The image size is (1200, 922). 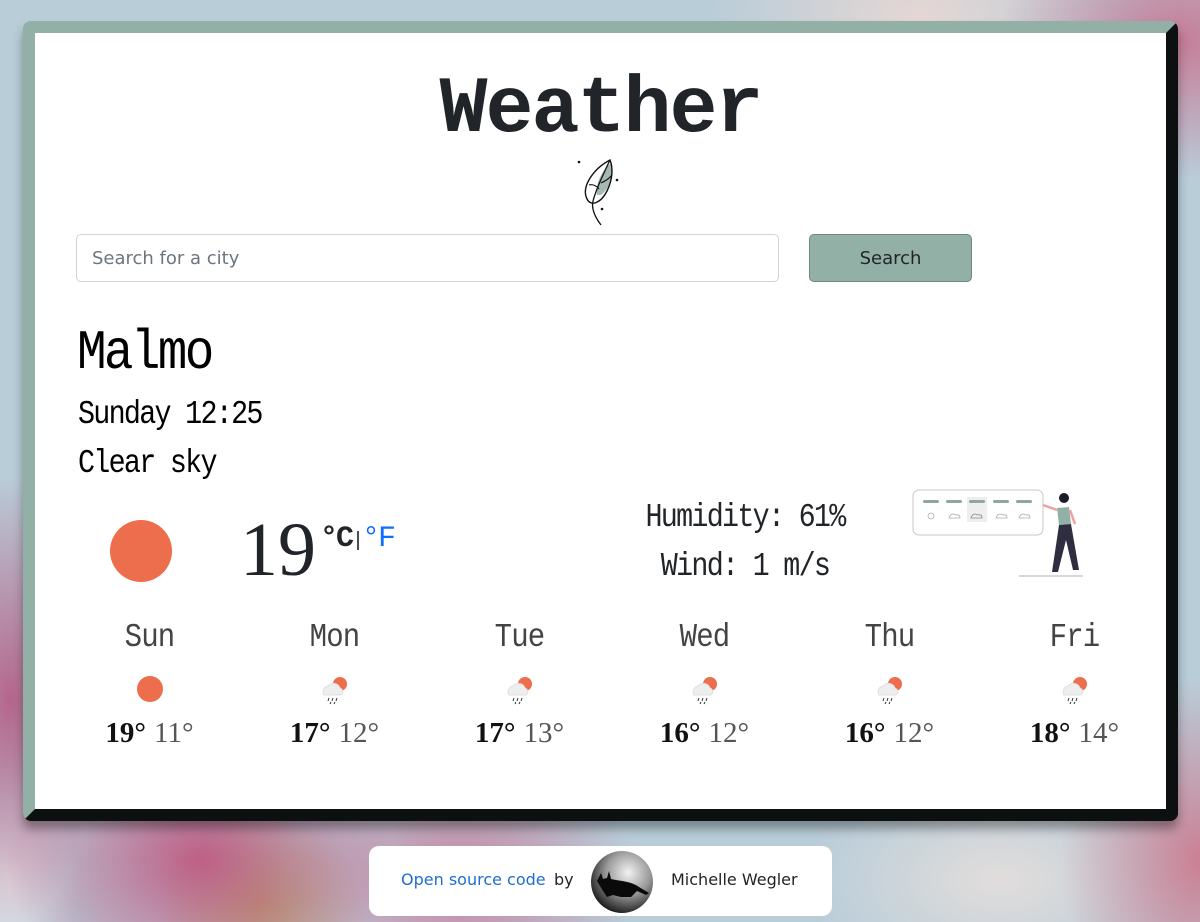 I want to click on city-name: Malmo, so click(x=145, y=353).